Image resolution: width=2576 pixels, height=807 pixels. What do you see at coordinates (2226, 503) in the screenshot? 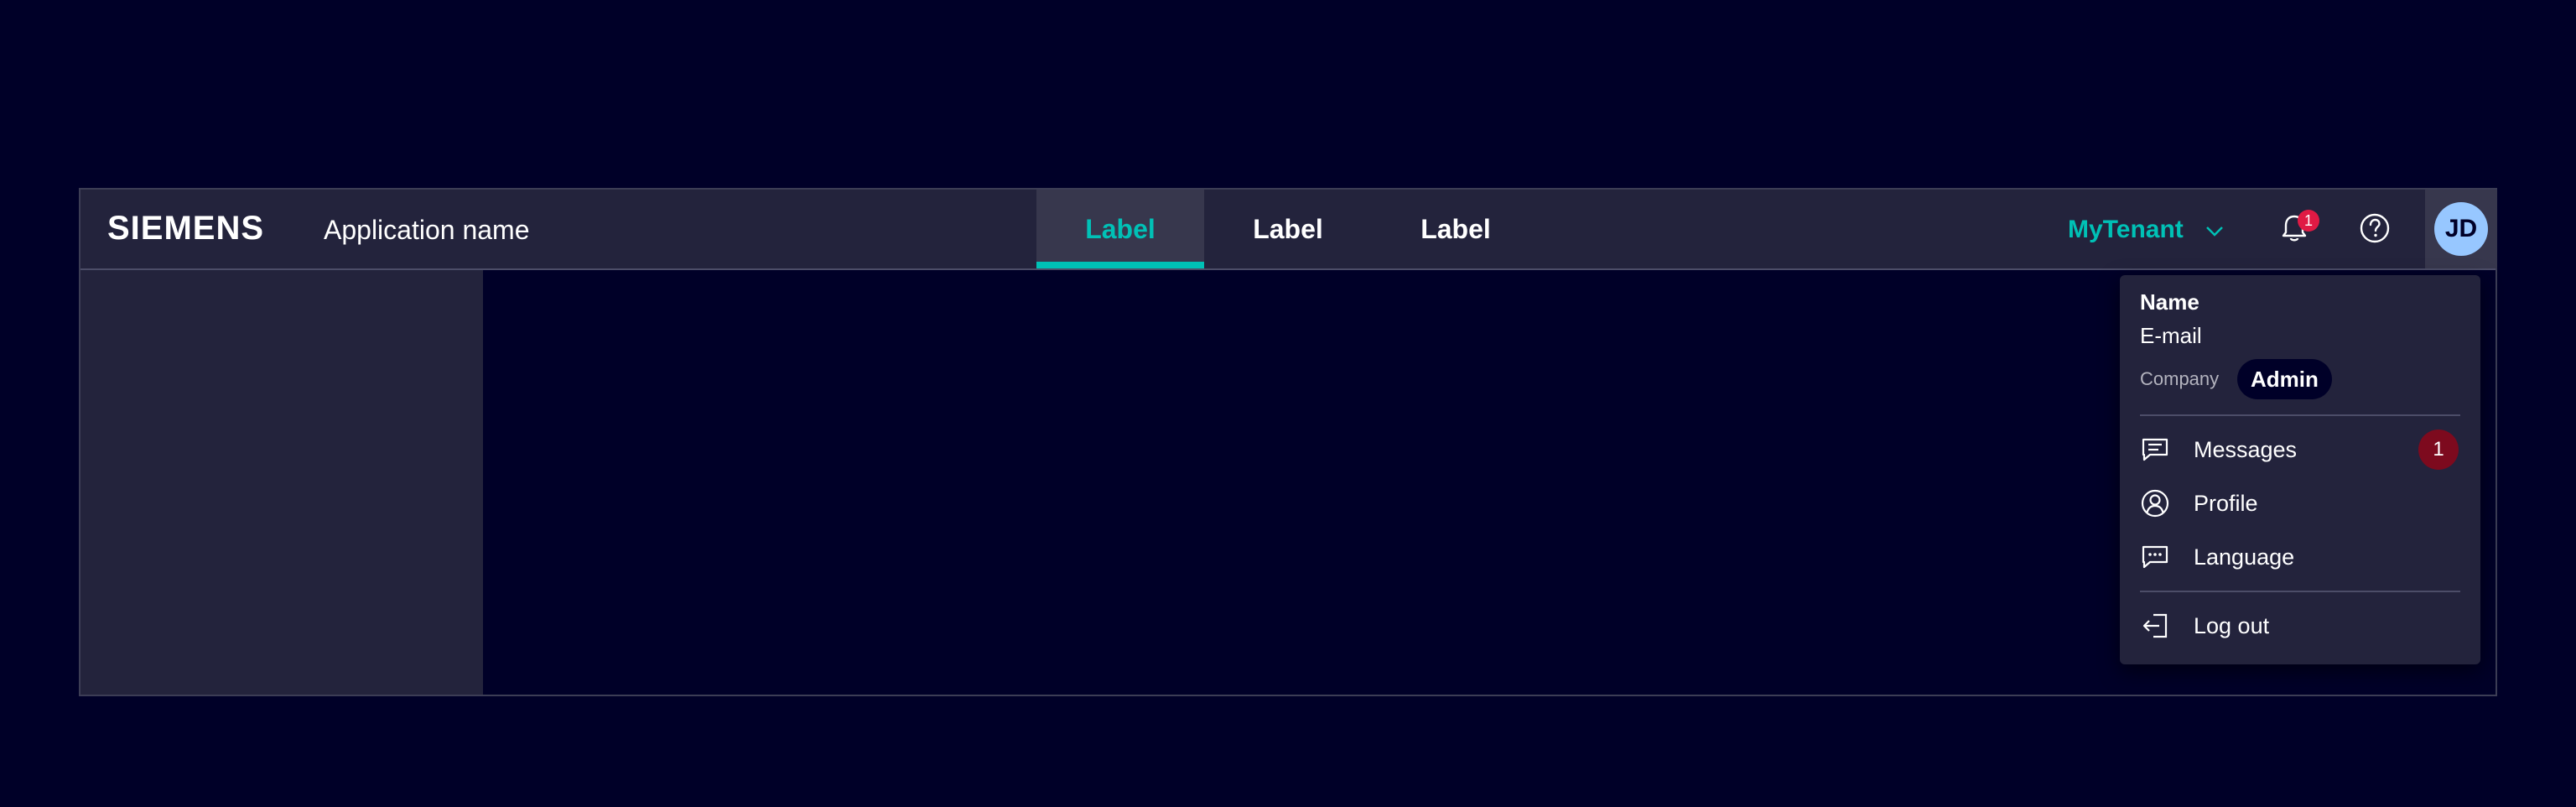
I see `menu-item-label: Profile` at bounding box center [2226, 503].